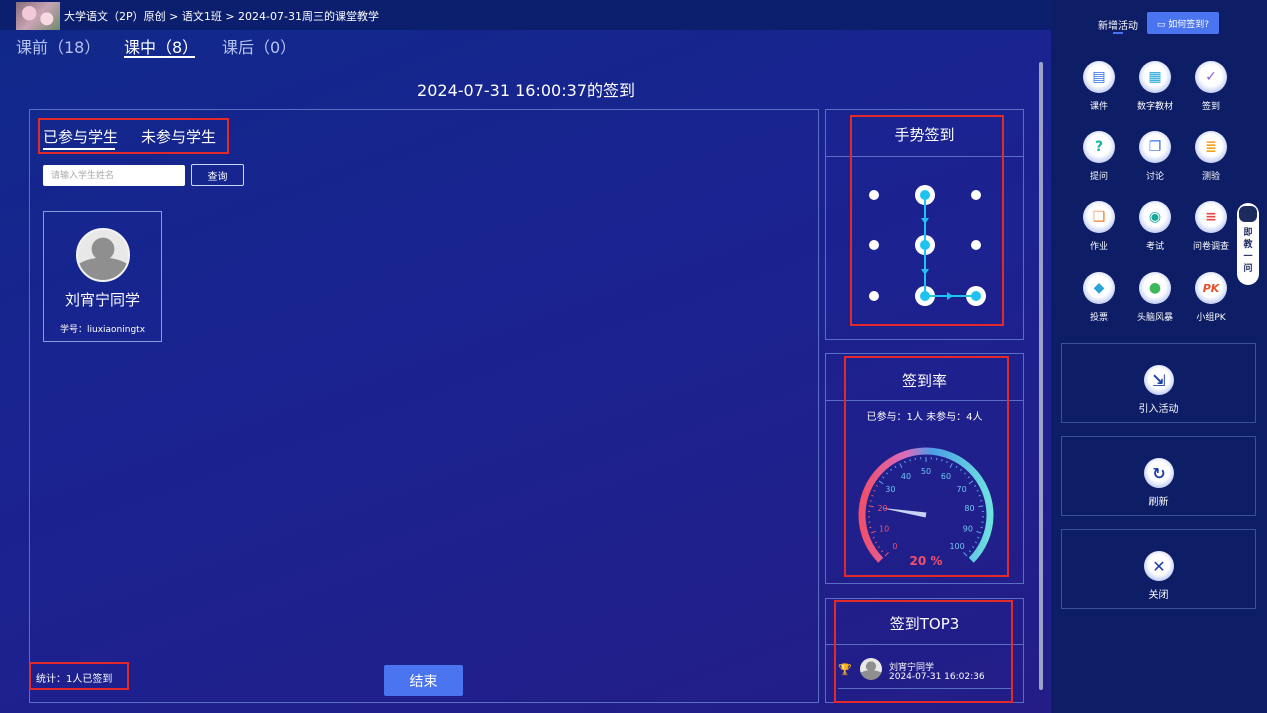  Describe the element at coordinates (1118, 24) in the screenshot. I see `new-activity-label: 新增活动` at that location.